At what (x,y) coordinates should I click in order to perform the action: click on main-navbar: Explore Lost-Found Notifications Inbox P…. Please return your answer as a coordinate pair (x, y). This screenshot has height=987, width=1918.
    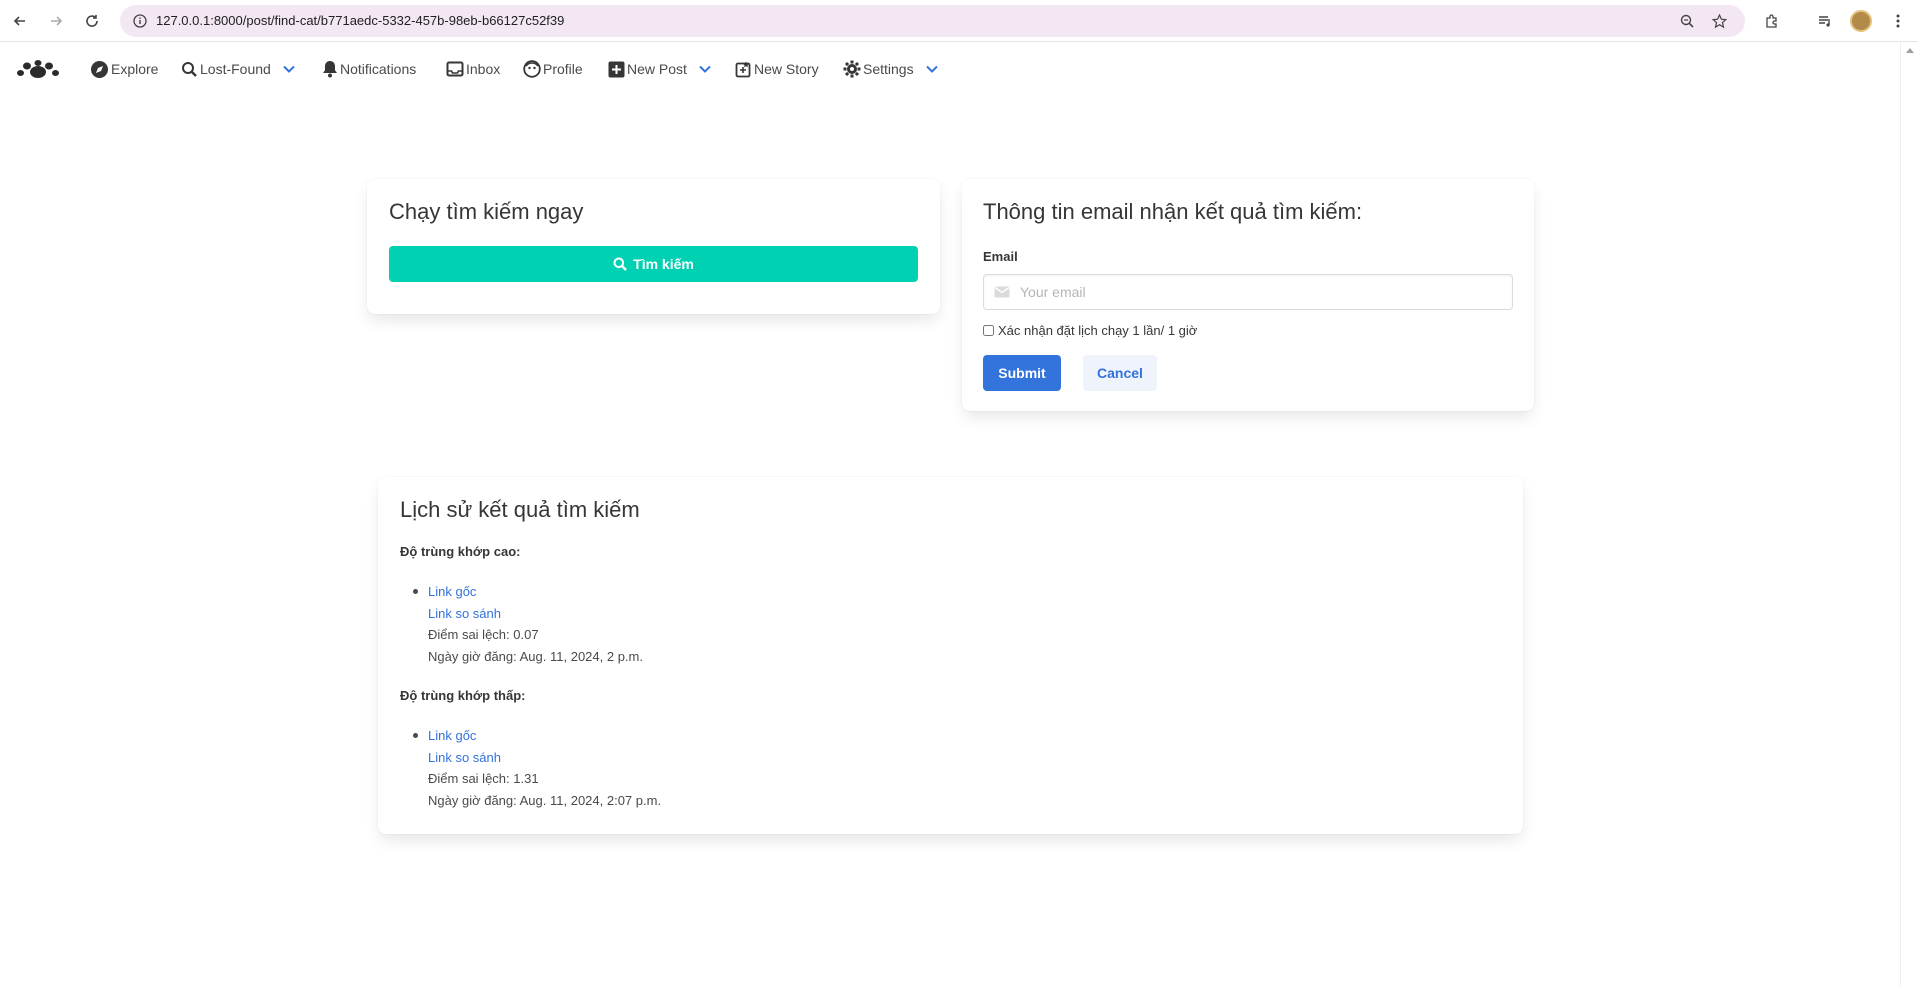
    Looking at the image, I should click on (950, 69).